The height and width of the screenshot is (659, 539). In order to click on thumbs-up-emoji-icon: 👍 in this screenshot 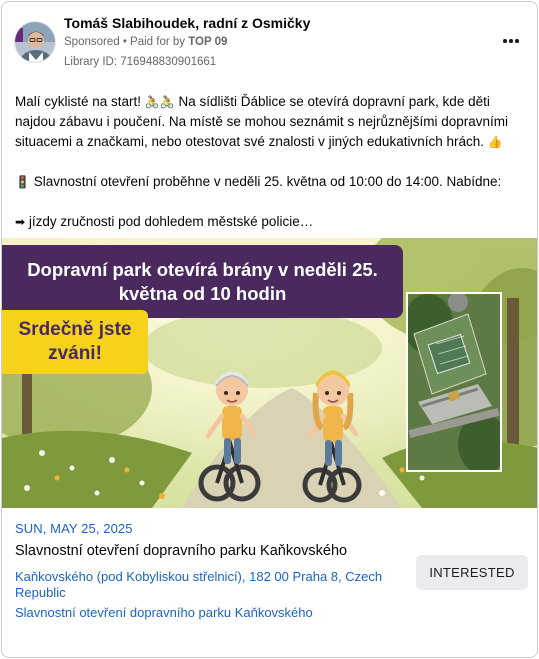, I will do `click(495, 142)`.